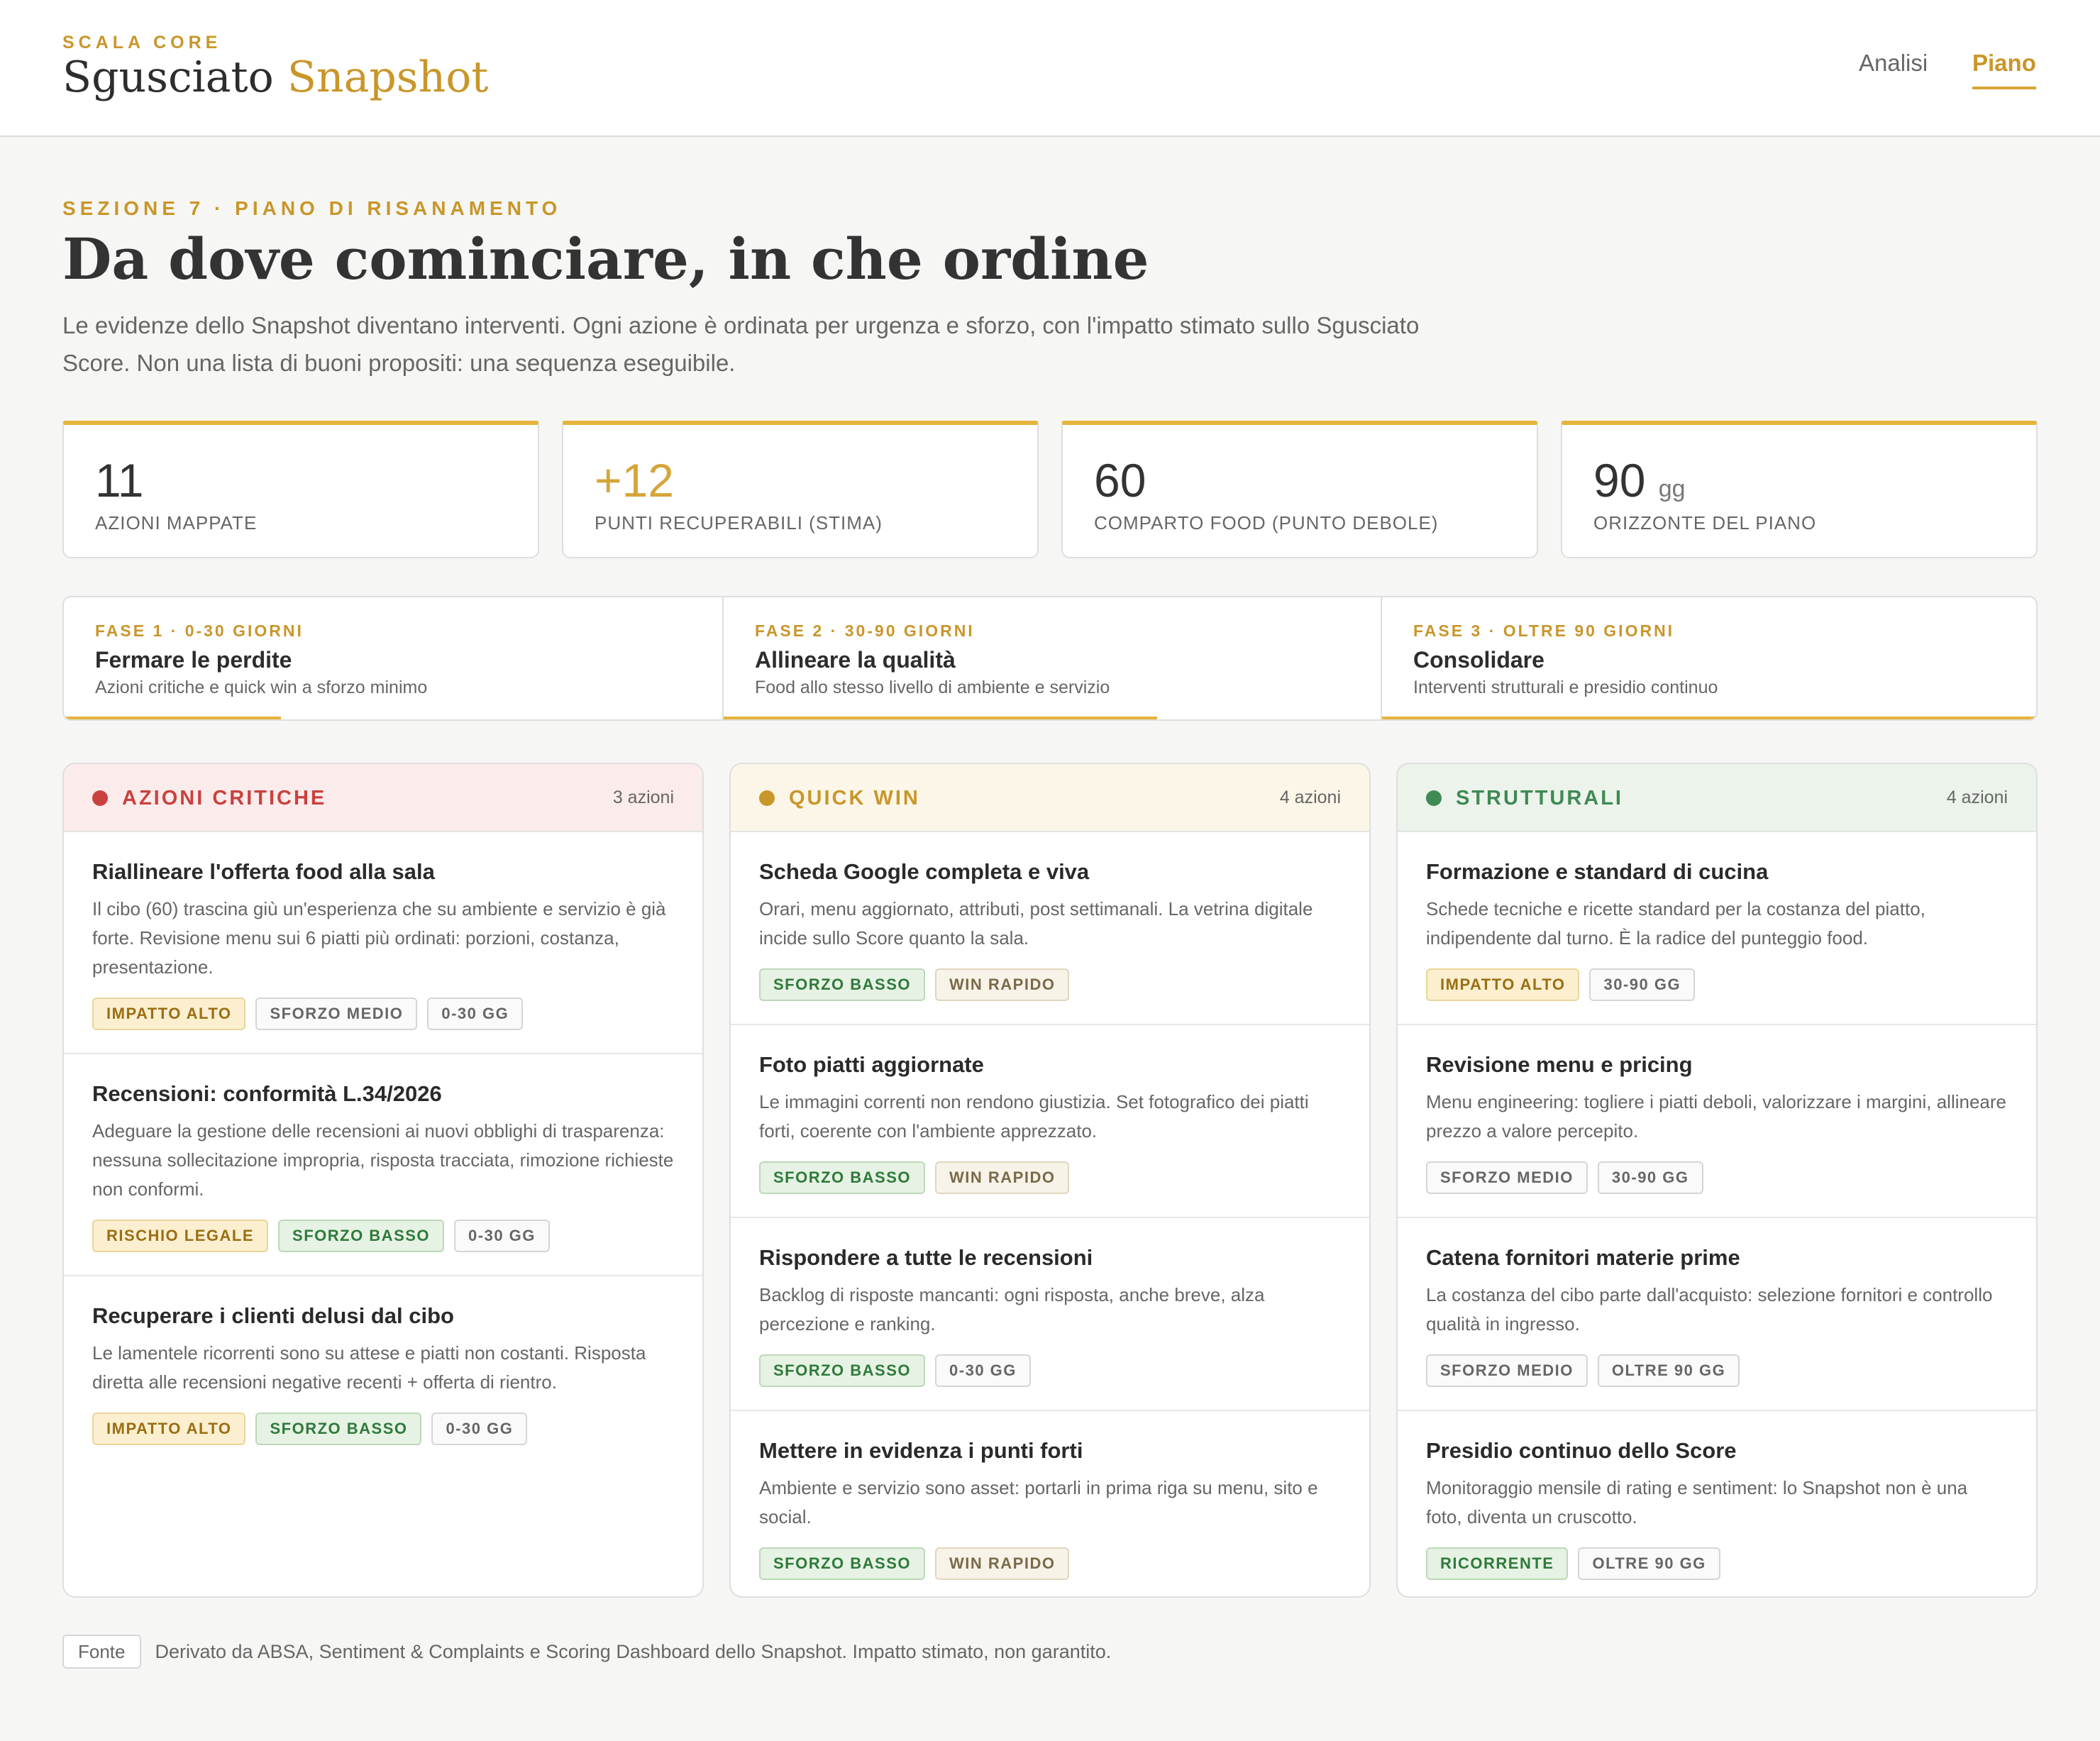 This screenshot has width=2100, height=1741. I want to click on kpi-card-horizon: 90 gg ORIZZONTE DEL PIANO, so click(1799, 489).